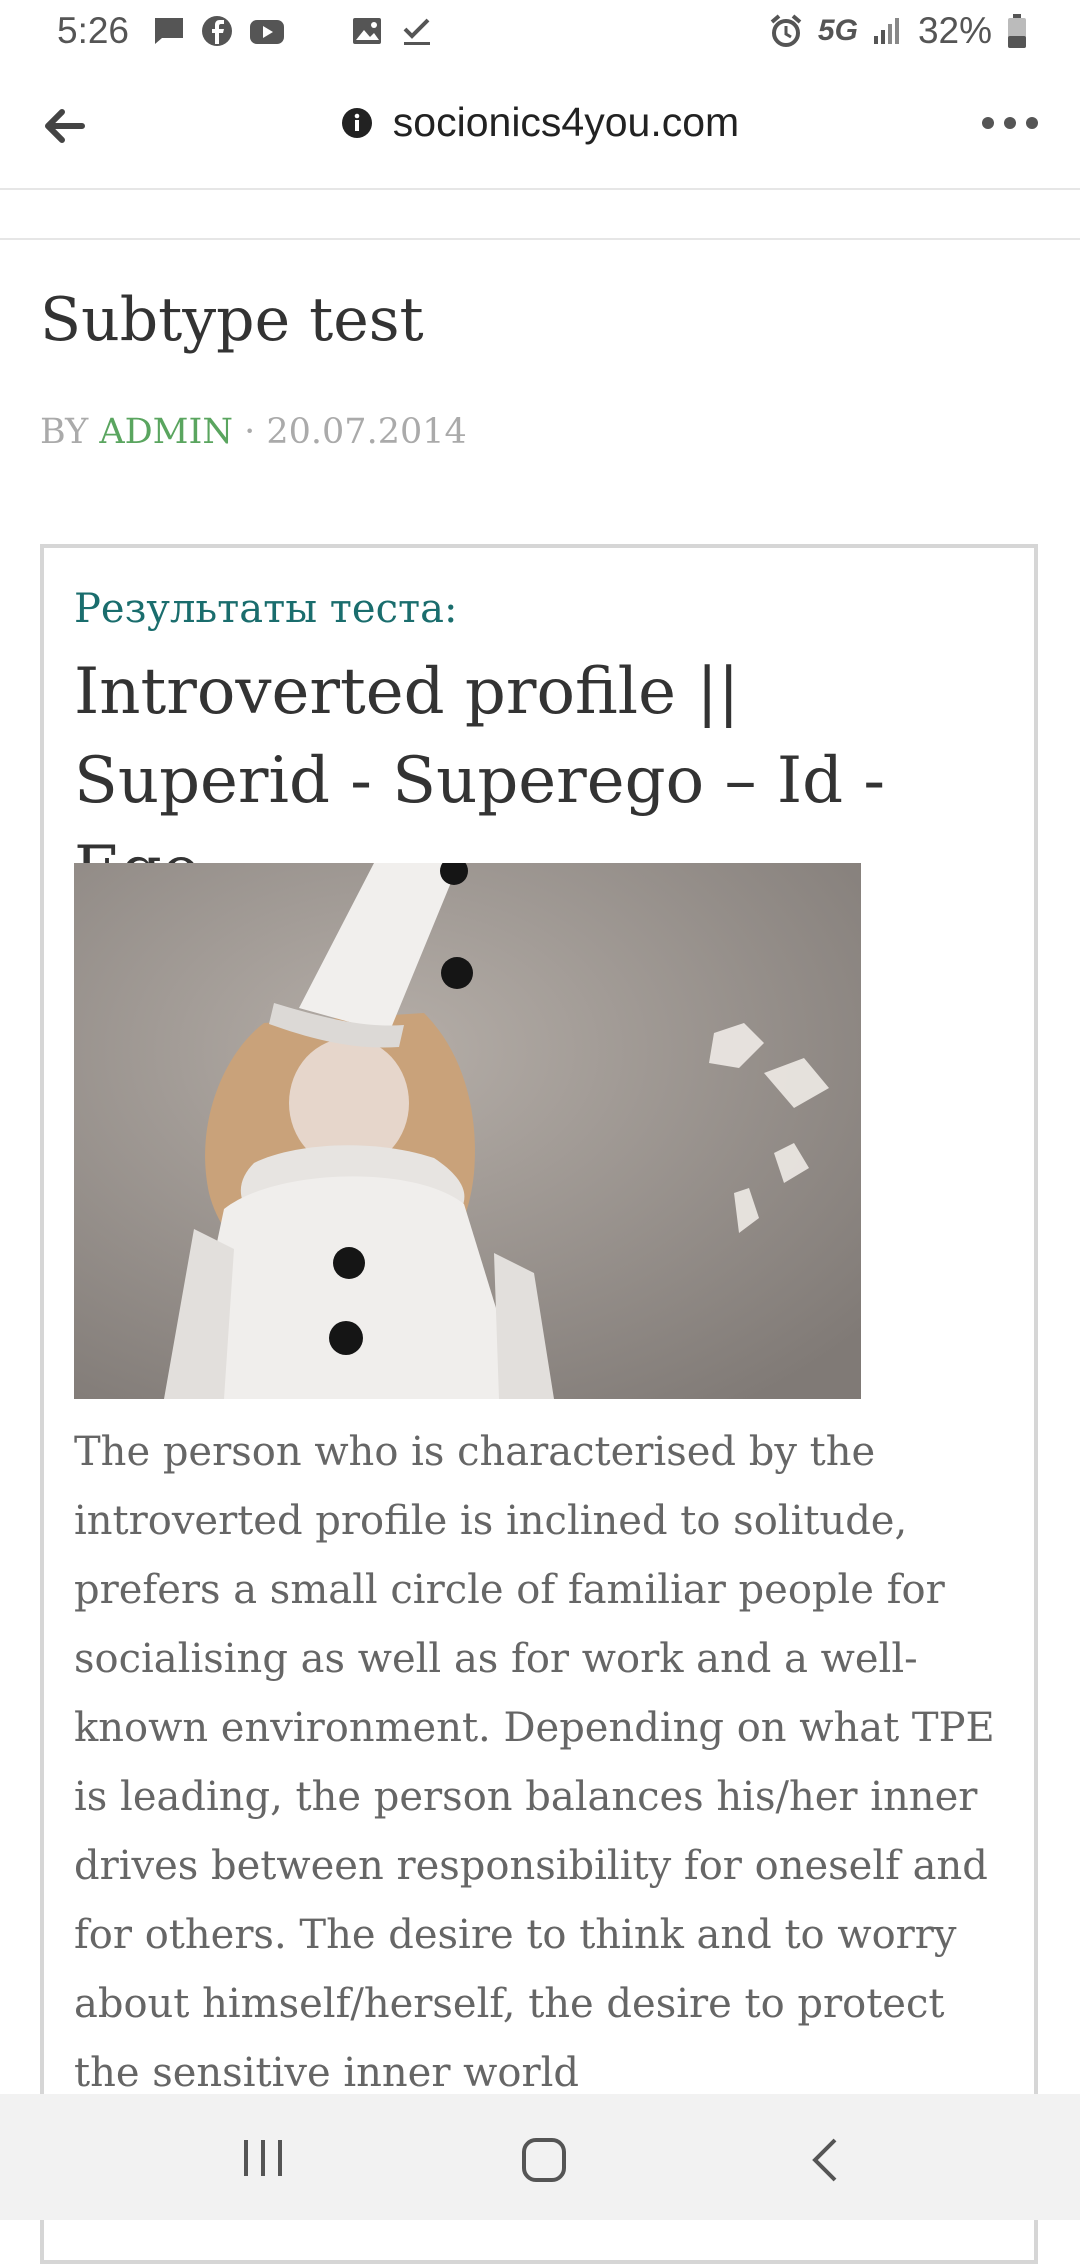 The width and height of the screenshot is (1080, 2264). What do you see at coordinates (540, 33) in the screenshot?
I see `status-bar: 5:26 5G 32%` at bounding box center [540, 33].